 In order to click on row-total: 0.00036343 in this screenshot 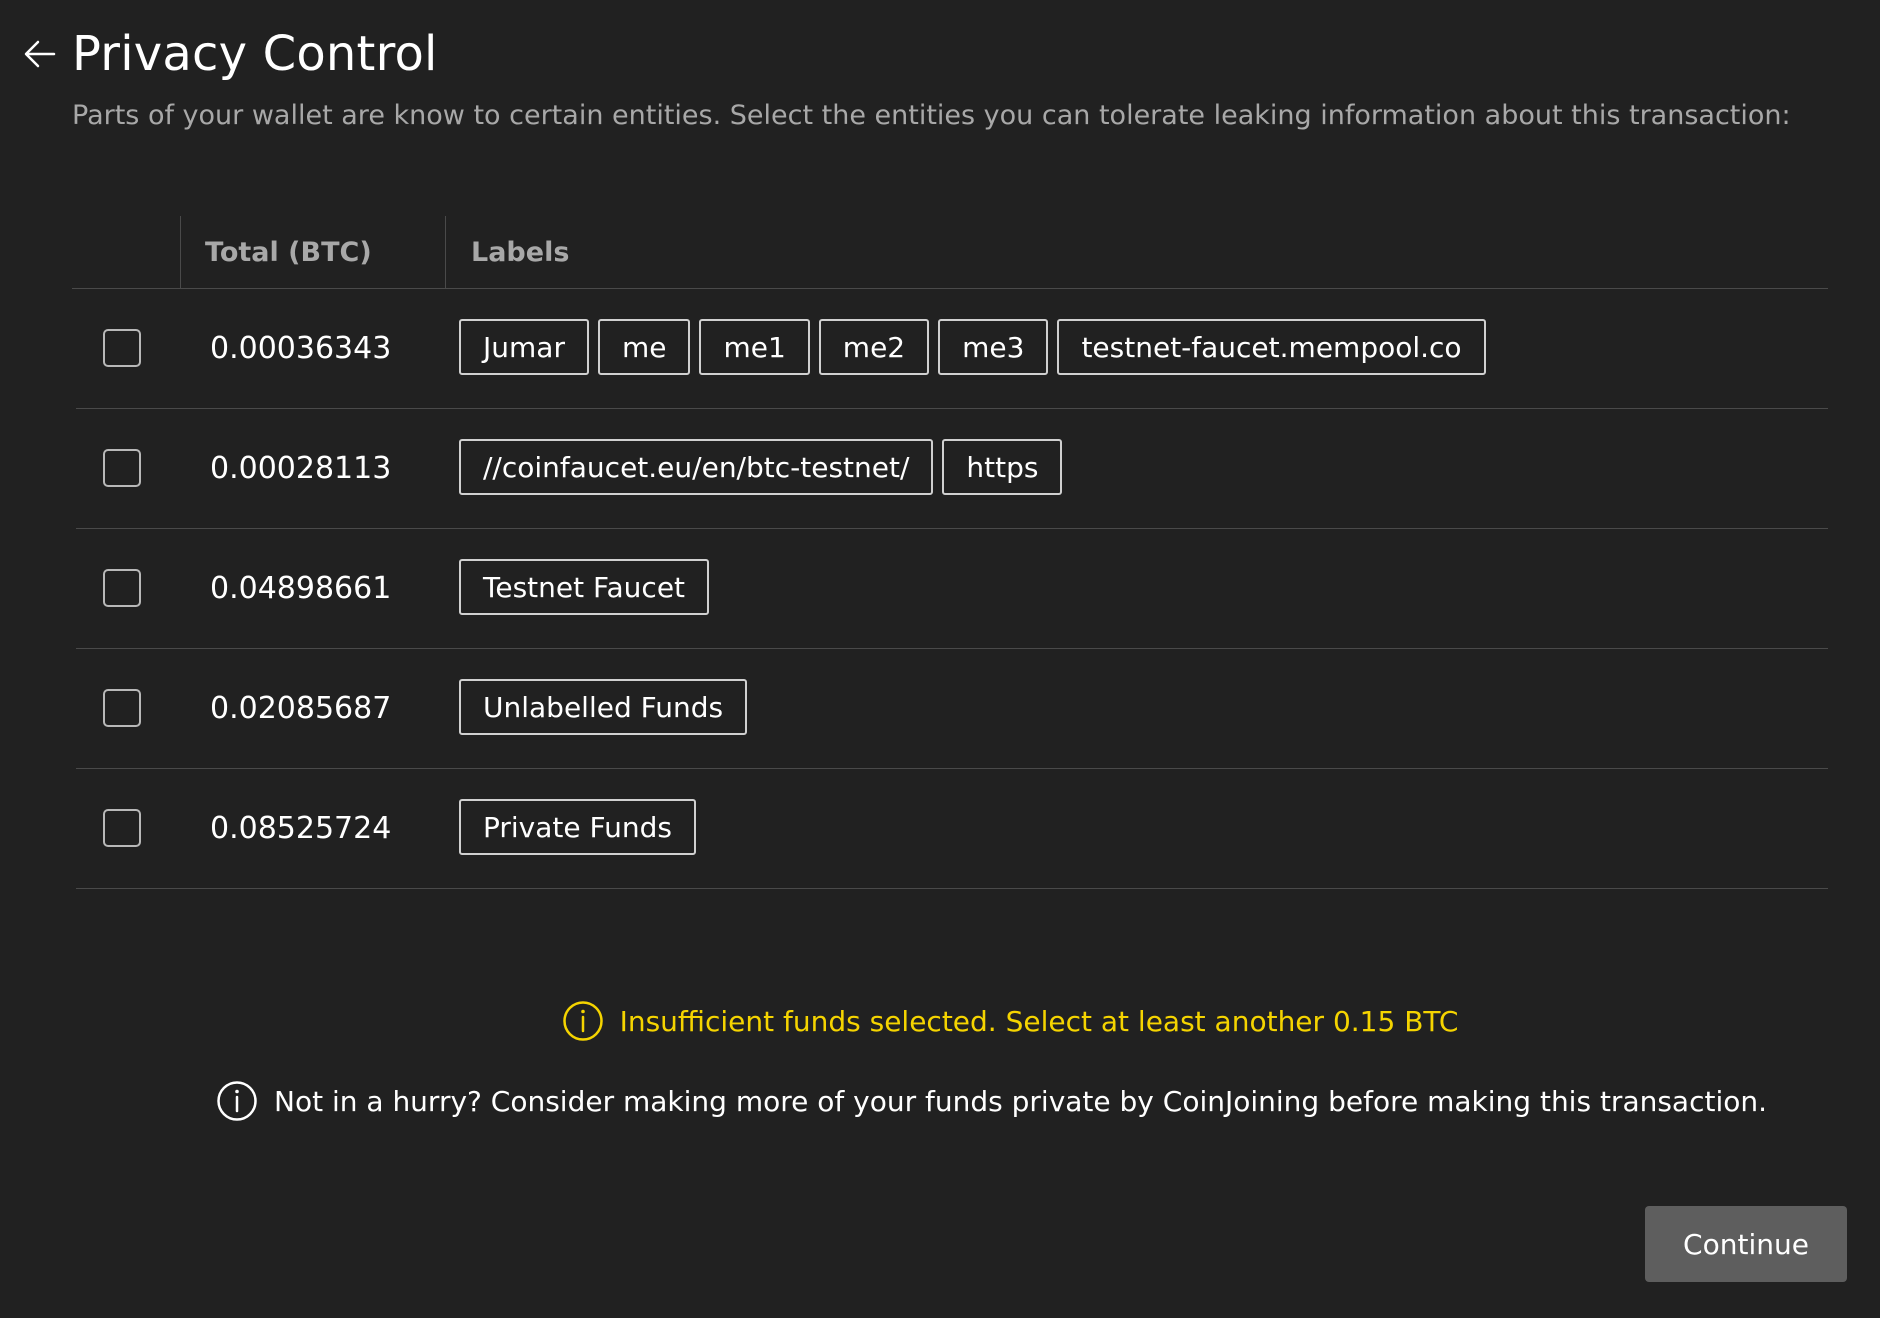, I will do `click(301, 348)`.